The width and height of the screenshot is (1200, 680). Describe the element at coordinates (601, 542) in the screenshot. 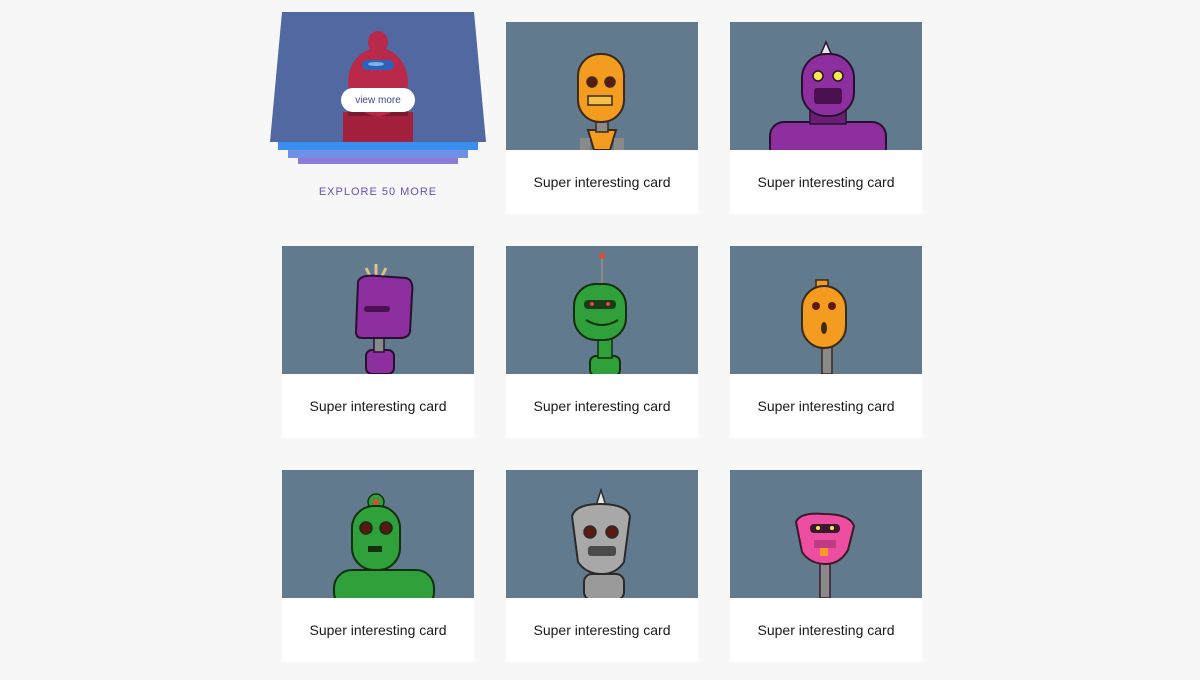

I see `gray-robot-icon` at that location.